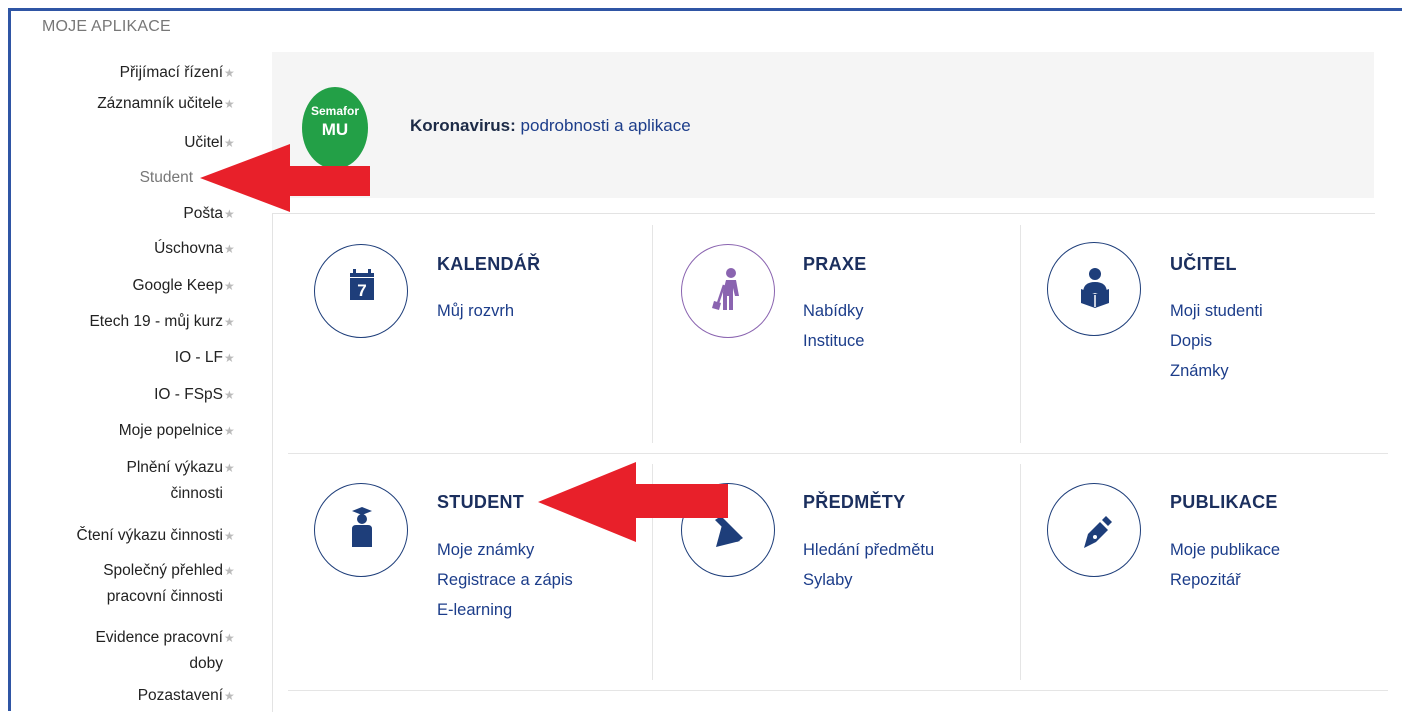  Describe the element at coordinates (335, 129) in the screenshot. I see `semafor-badge-line2: MU` at that location.